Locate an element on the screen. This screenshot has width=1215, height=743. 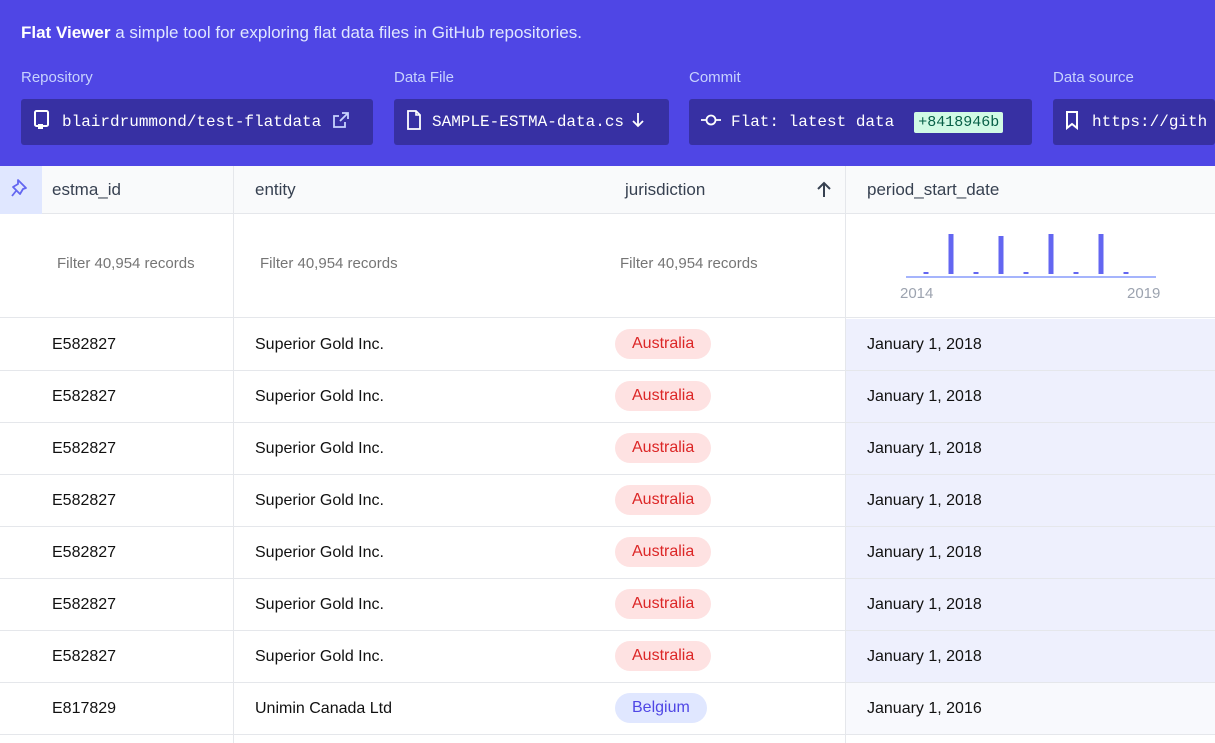
commit-field: Commit Flat: latest data +8418946b is located at coordinates (860, 106).